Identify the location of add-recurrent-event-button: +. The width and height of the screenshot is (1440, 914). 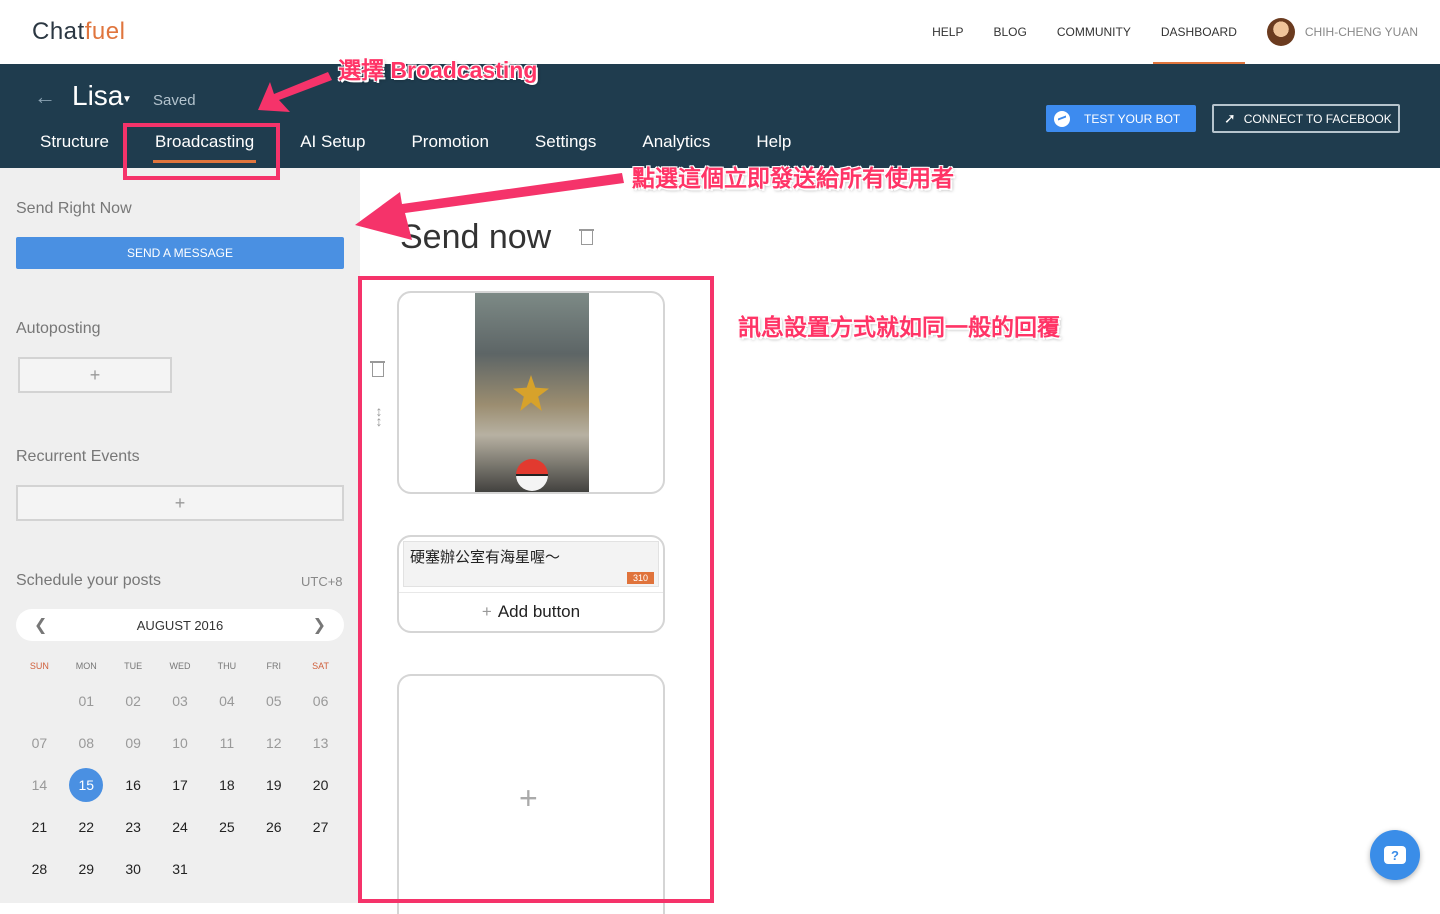
(180, 503).